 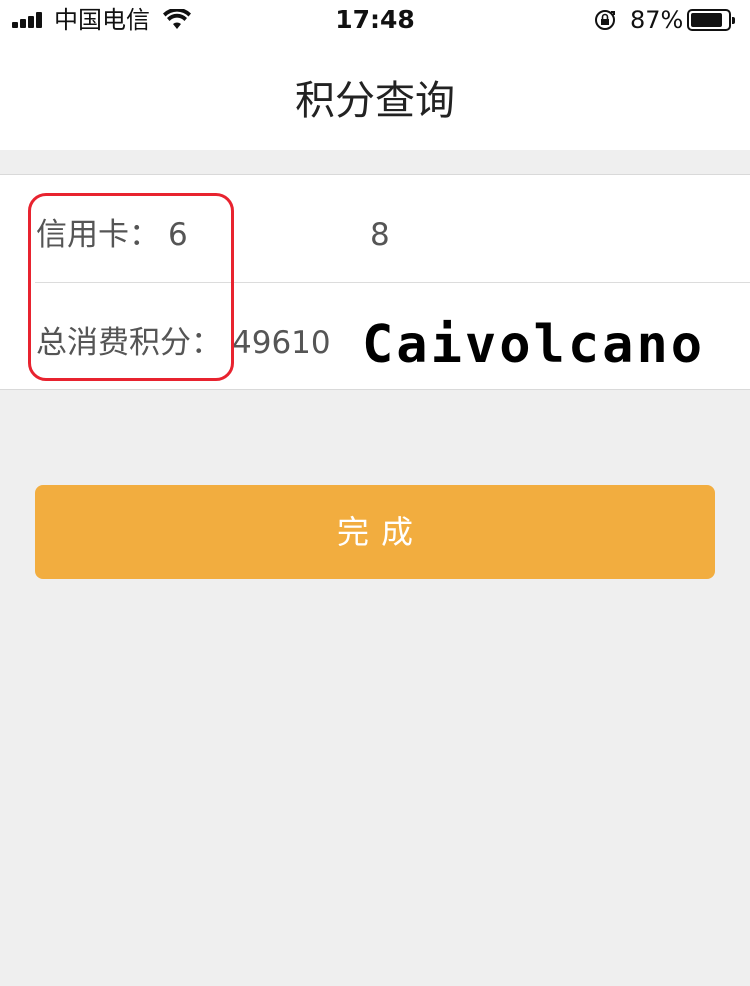 What do you see at coordinates (605, 20) in the screenshot?
I see `rotation-lock-icon` at bounding box center [605, 20].